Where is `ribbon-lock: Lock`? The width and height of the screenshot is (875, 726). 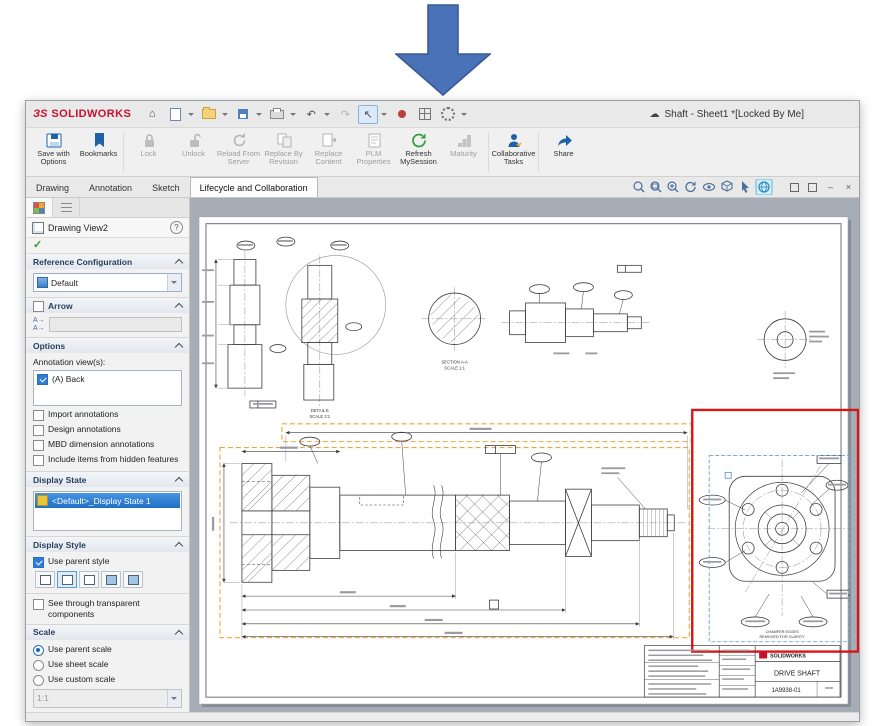
ribbon-lock: Lock is located at coordinates (148, 152).